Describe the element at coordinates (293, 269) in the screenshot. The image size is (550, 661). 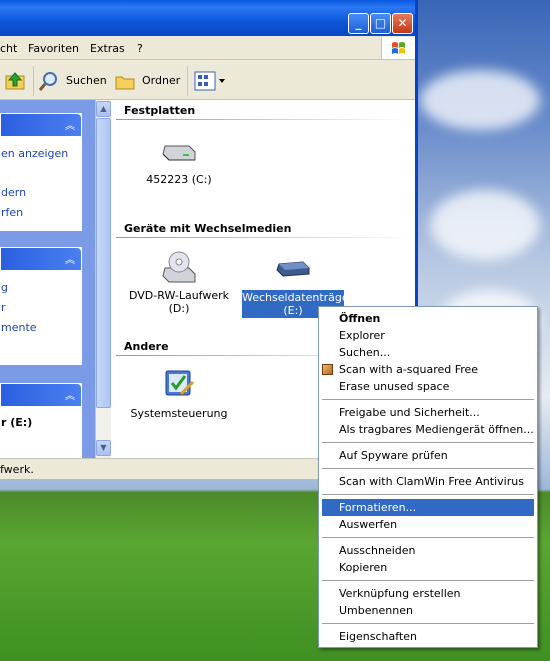
I see `removable-disk-icon` at that location.